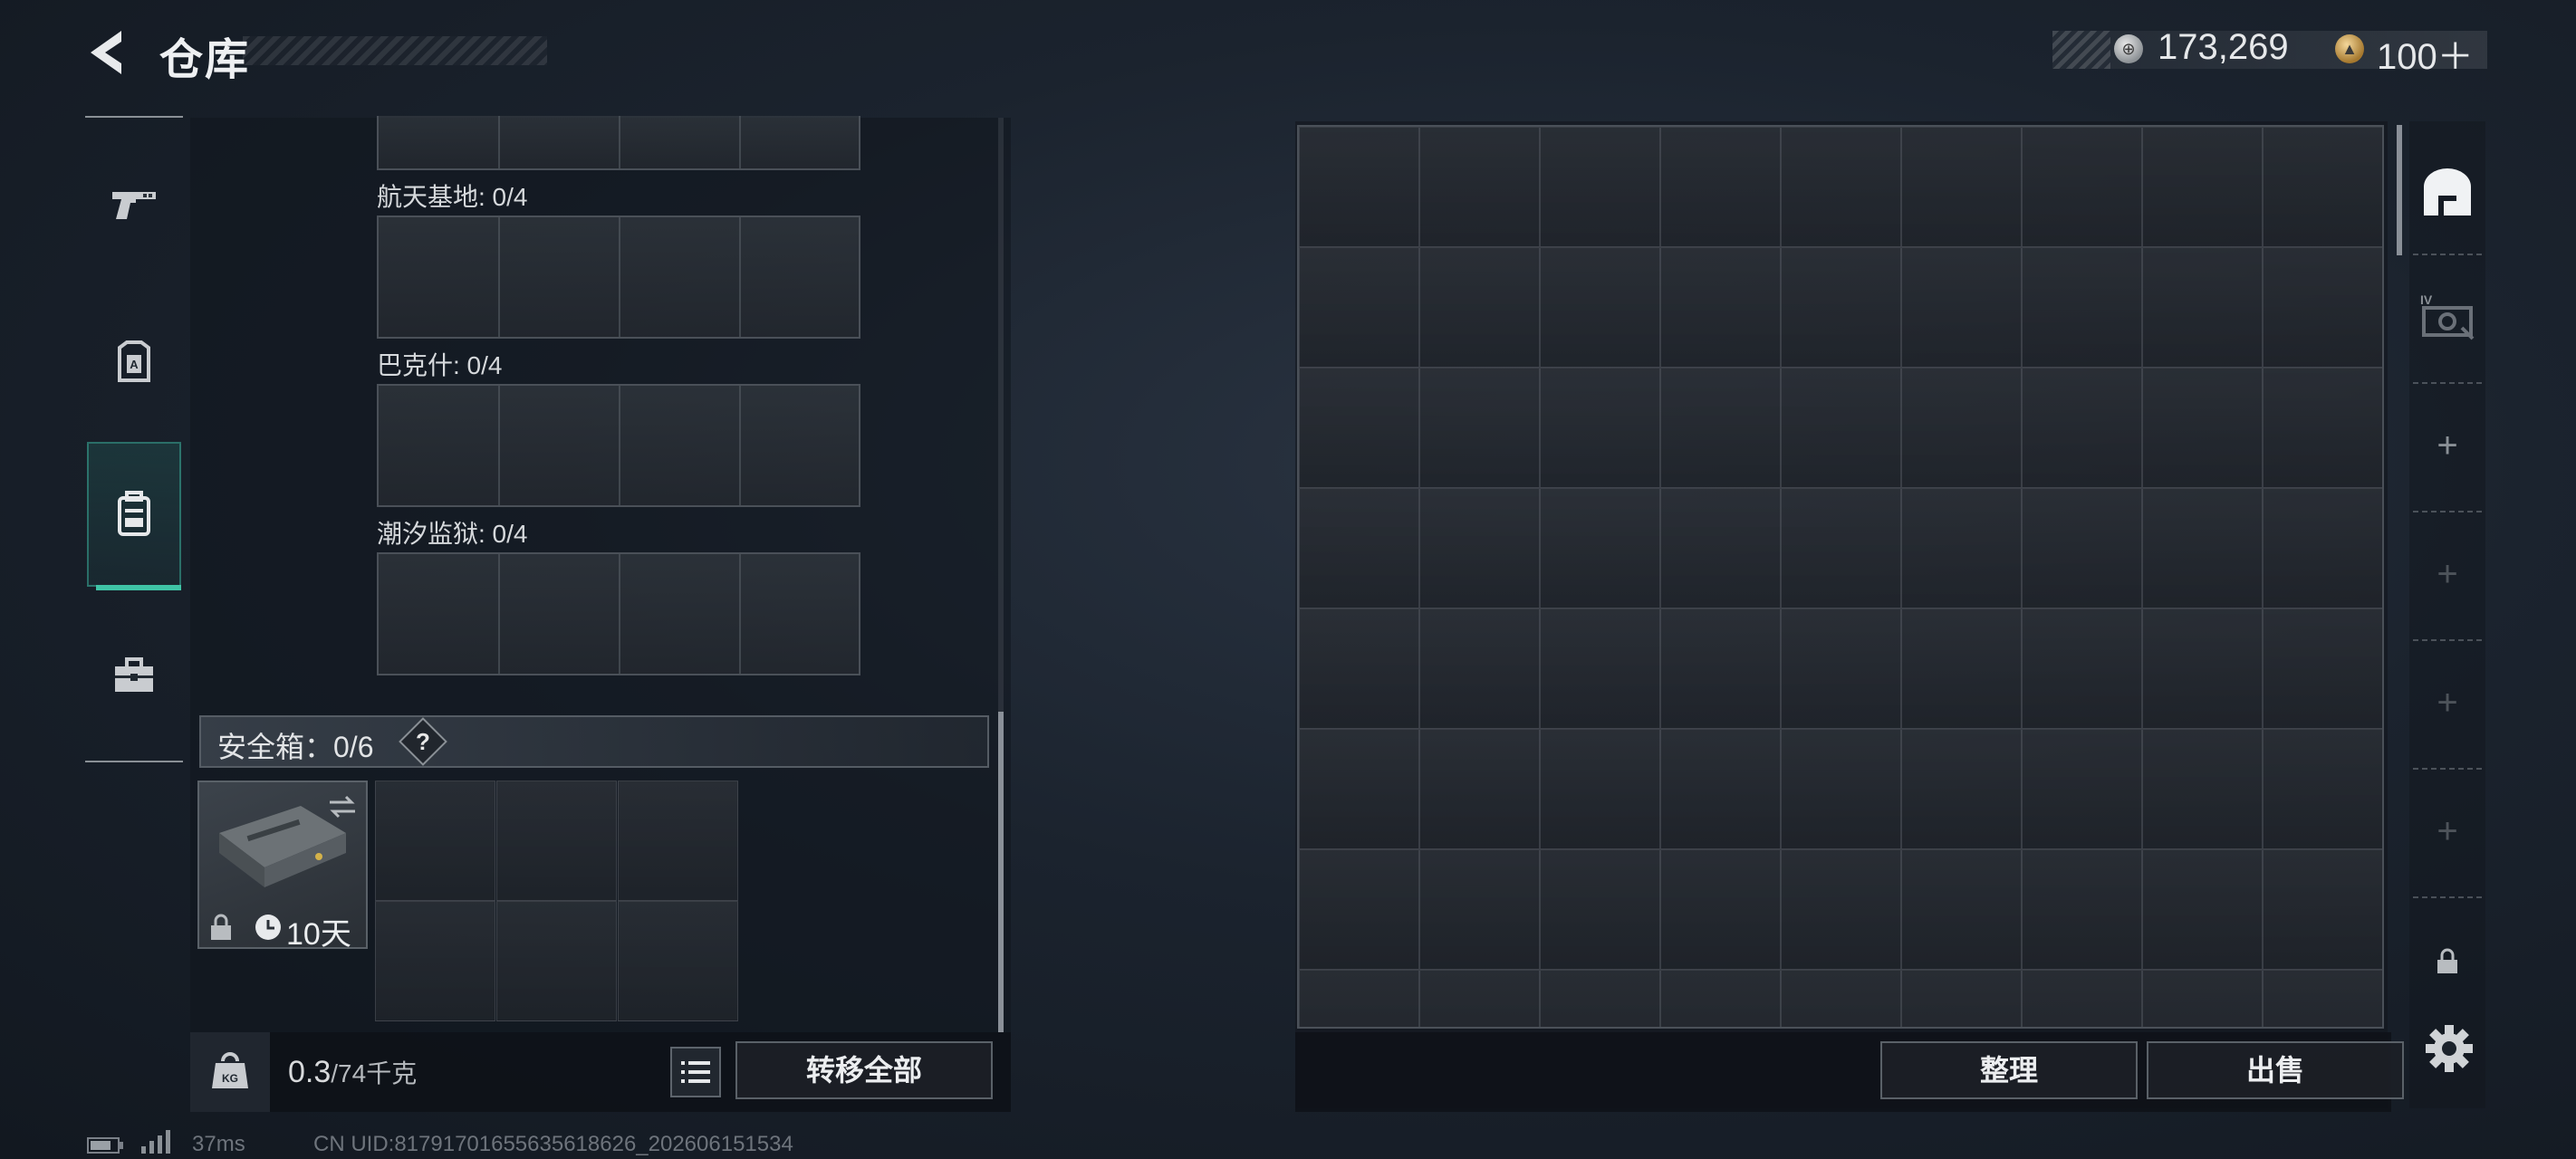 This screenshot has width=2576, height=1159. What do you see at coordinates (695, 1072) in the screenshot?
I see `list-view-button` at bounding box center [695, 1072].